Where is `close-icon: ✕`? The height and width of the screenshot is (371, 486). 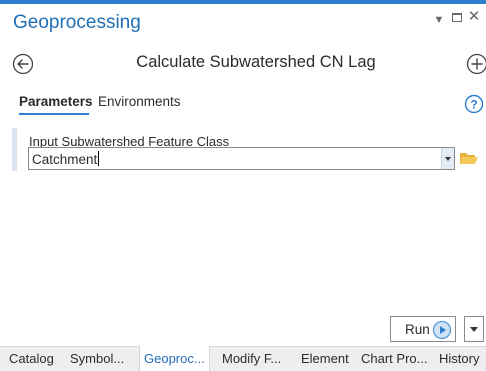
close-icon: ✕ is located at coordinates (474, 16).